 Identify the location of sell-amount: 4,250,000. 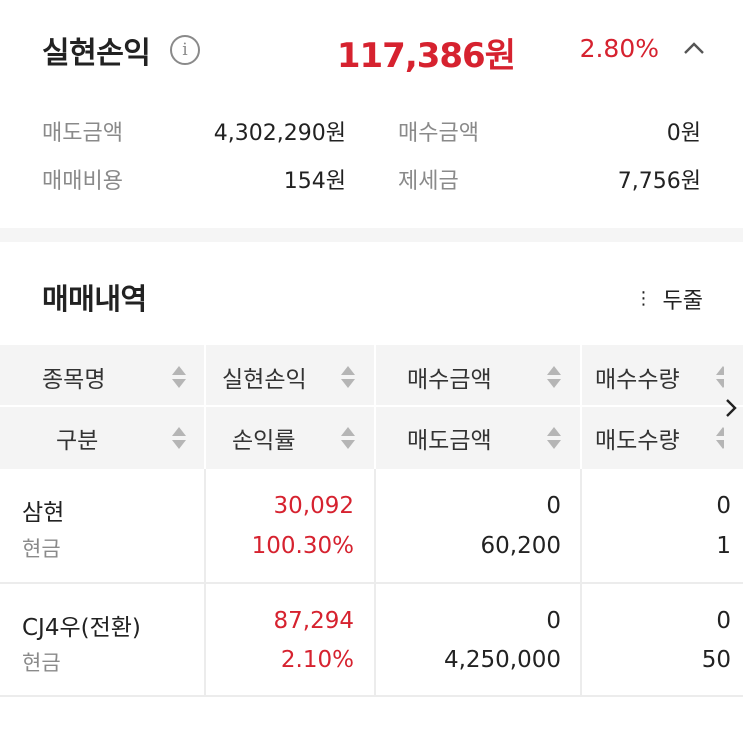
(502, 660).